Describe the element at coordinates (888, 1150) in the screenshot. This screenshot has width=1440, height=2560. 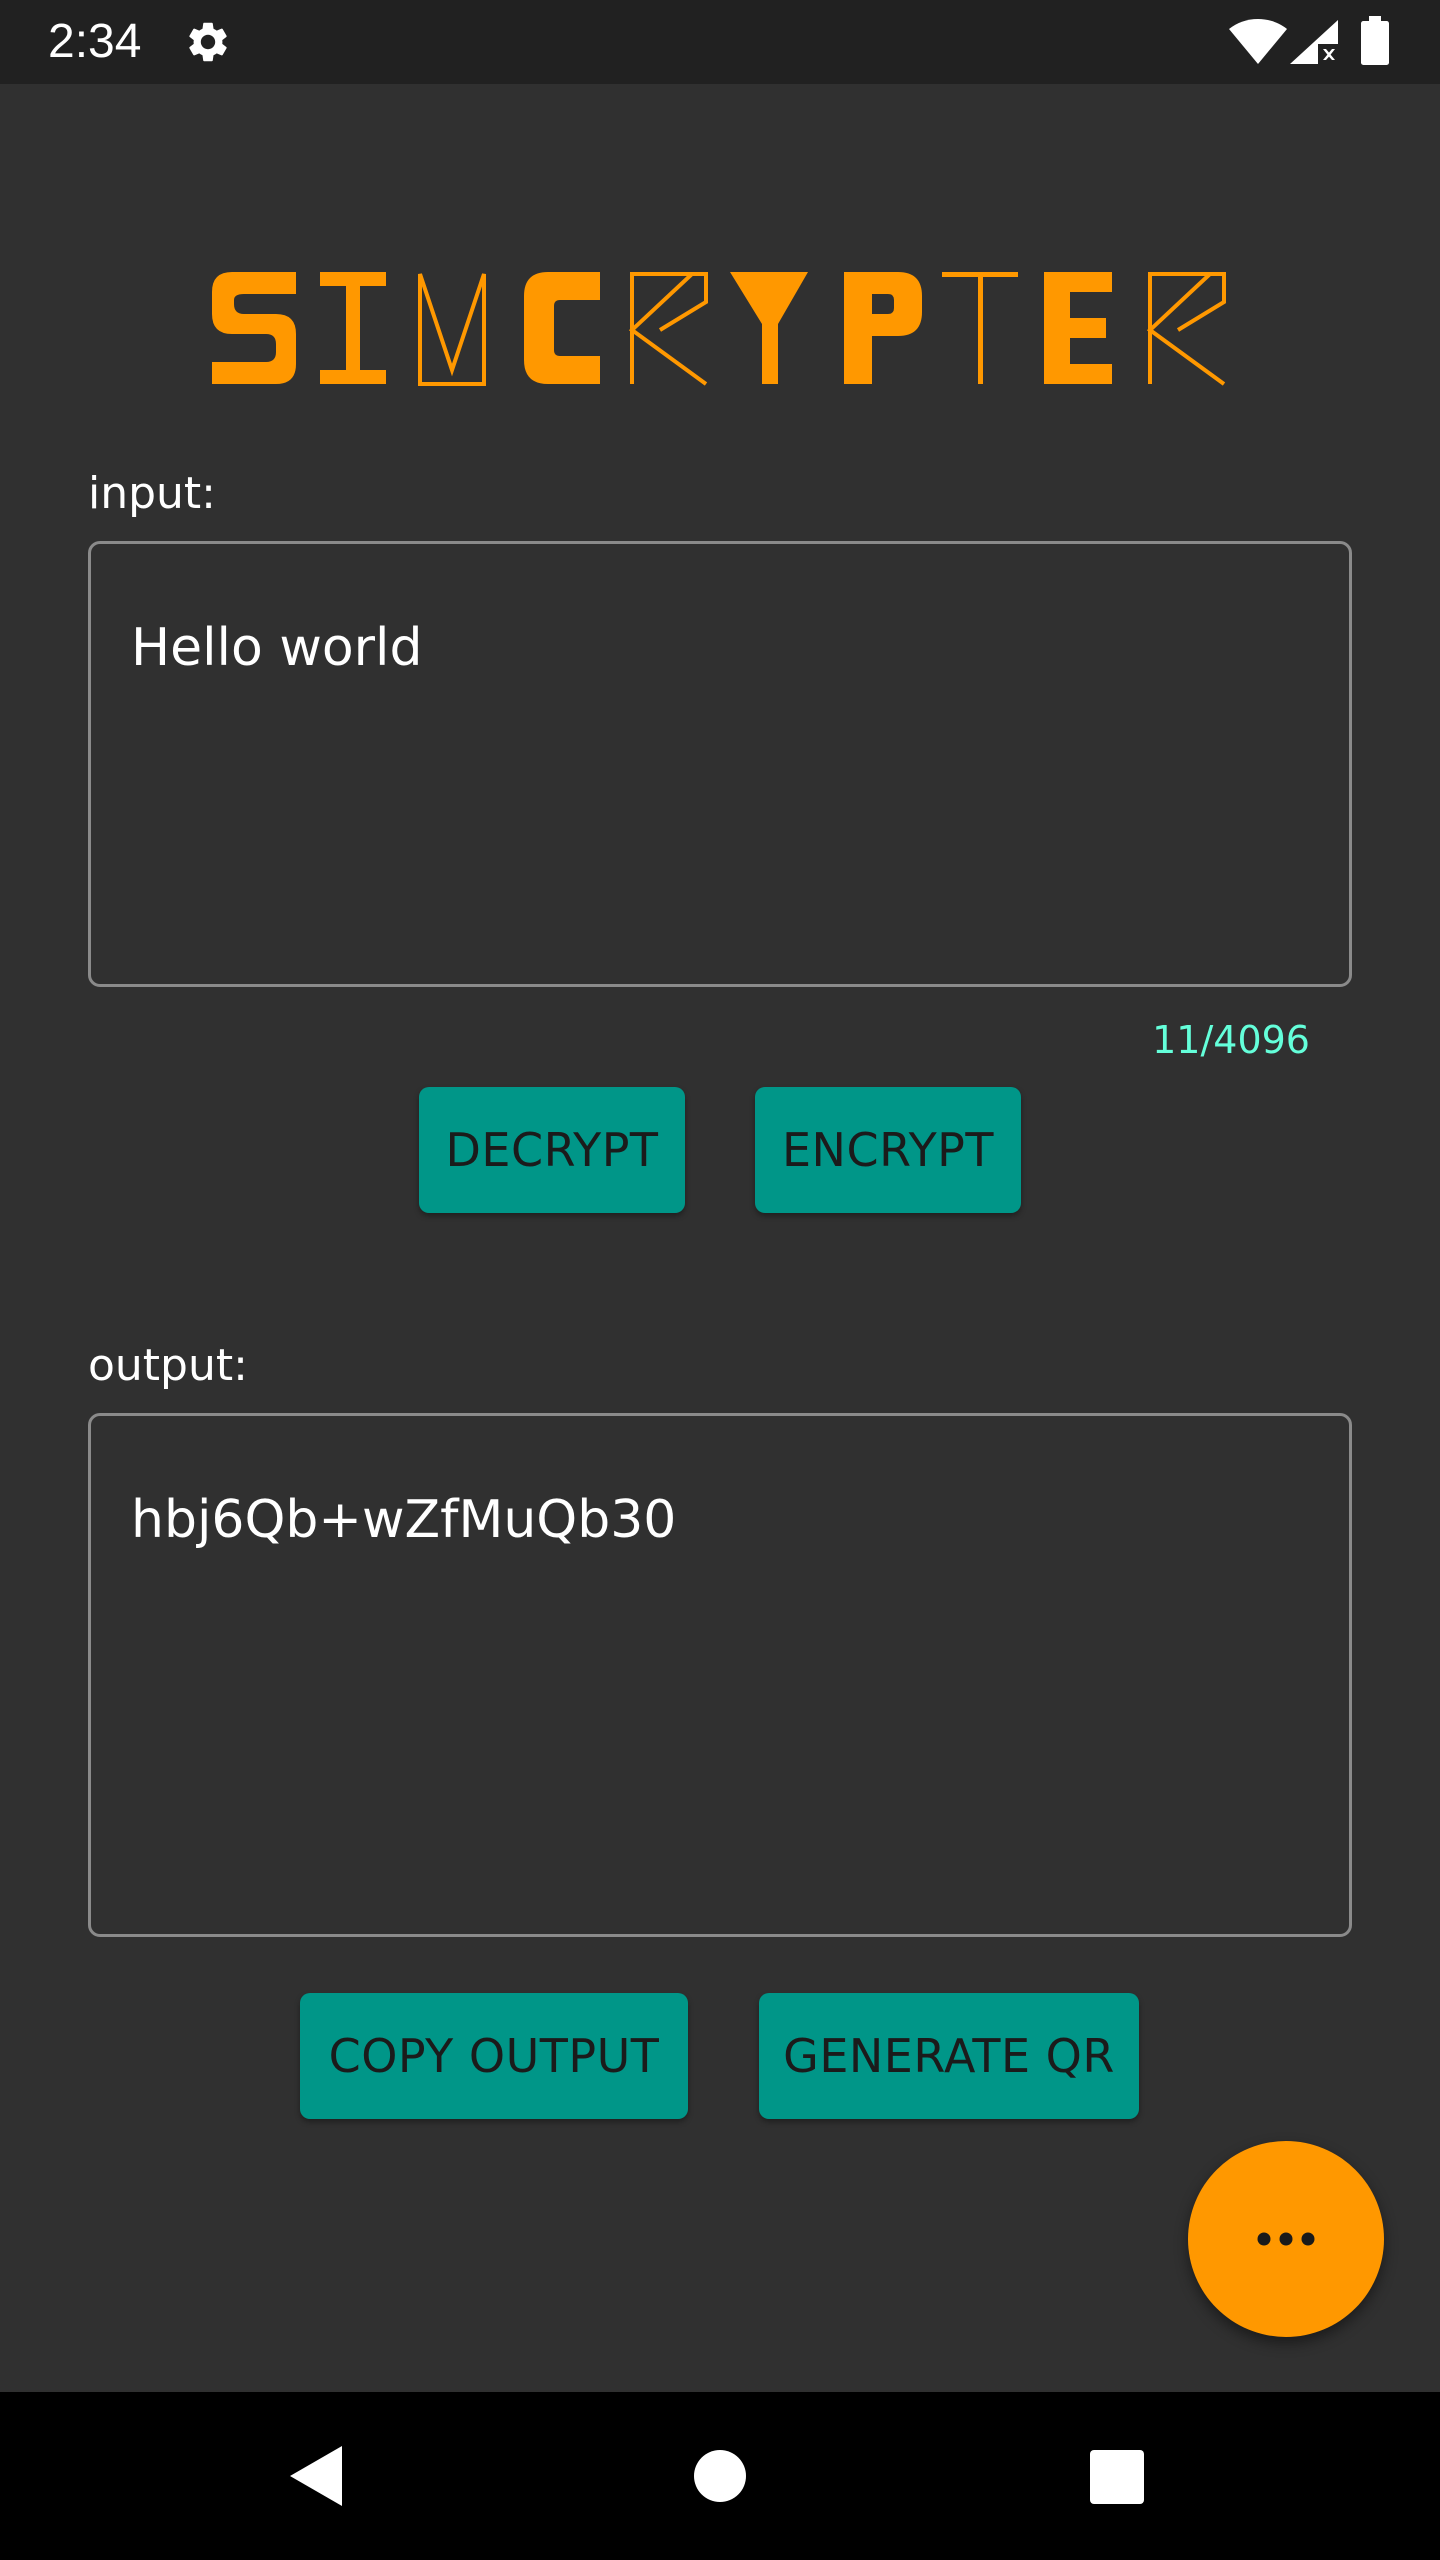
I see `encrypt-button: ENCRYPT` at that location.